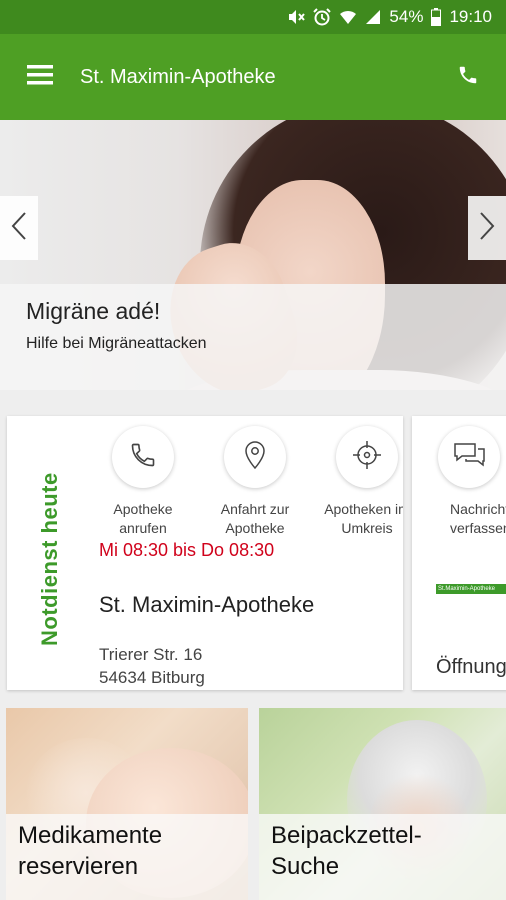 The image size is (506, 900). Describe the element at coordinates (255, 518) in the screenshot. I see `directions-label: Anfahrt zur Apotheke` at that location.